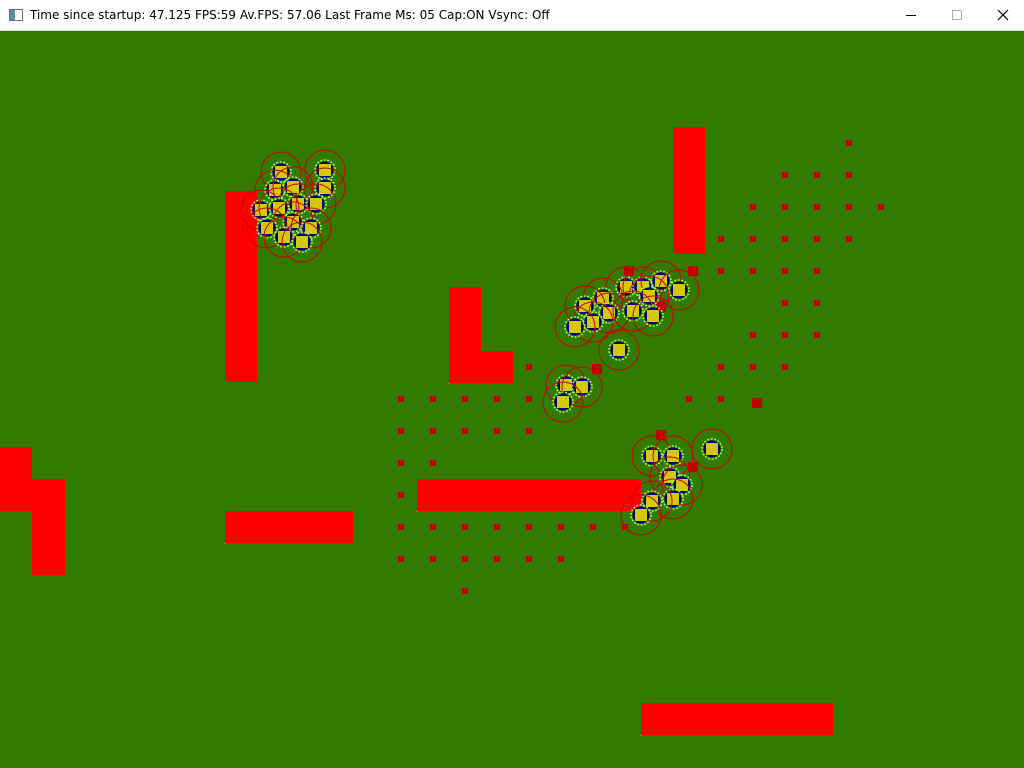  I want to click on close-icon, so click(1003, 15).